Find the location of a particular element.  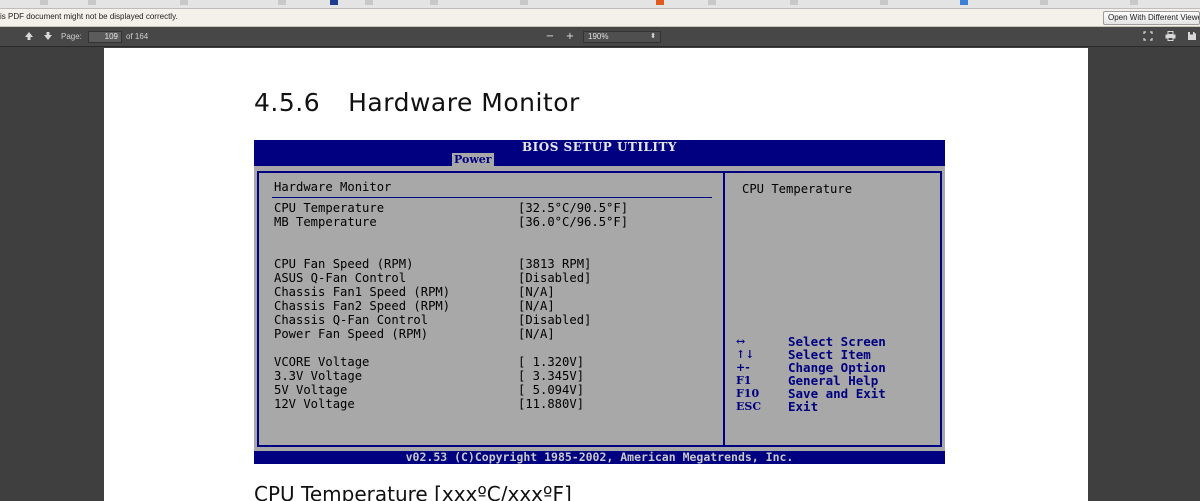

bios-item-label: 3.3V Voltage is located at coordinates (318, 376).